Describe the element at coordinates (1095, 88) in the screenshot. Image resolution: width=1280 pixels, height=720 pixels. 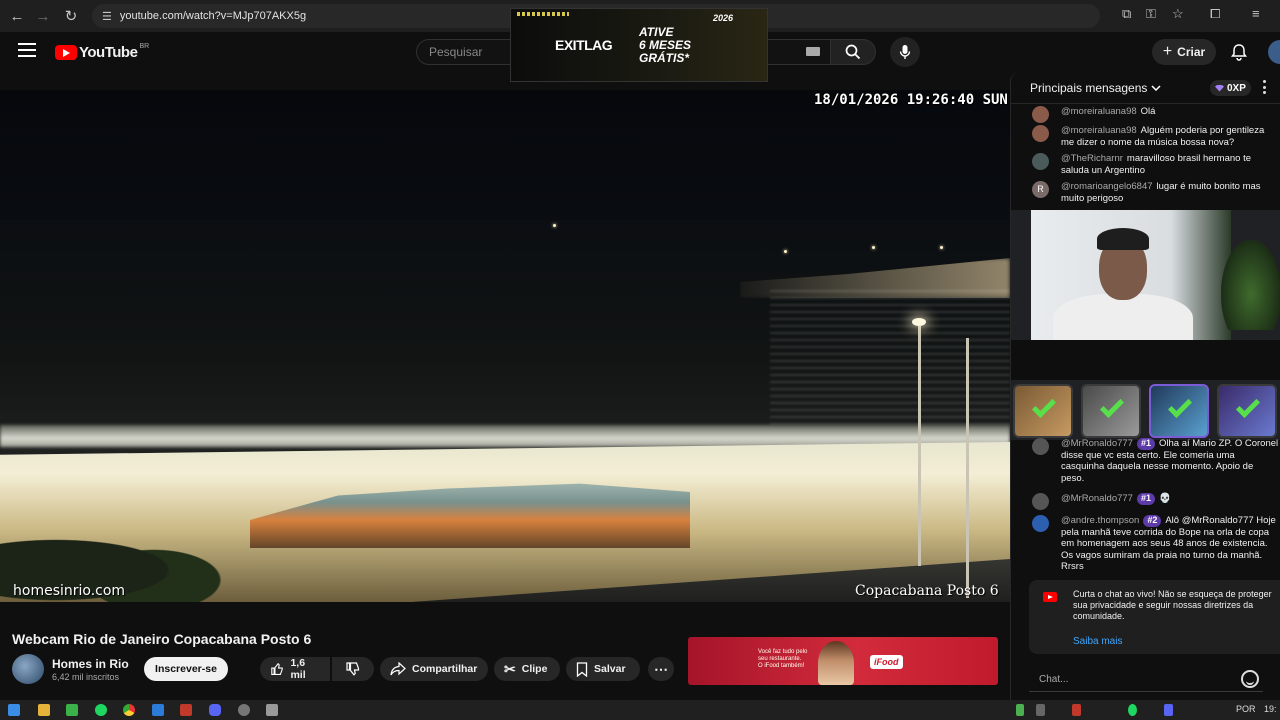
I see `chat-mode-dropdown: Principais mensagens` at that location.